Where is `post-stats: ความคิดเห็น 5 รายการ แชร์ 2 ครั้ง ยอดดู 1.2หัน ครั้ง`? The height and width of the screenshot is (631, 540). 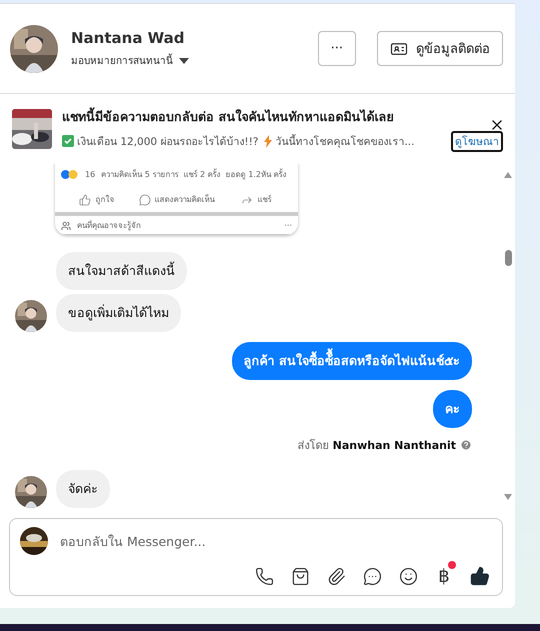
post-stats: ความคิดเห็น 5 รายการ แชร์ 2 ครั้ง ยอดดู 1.2หัน ครั้ง is located at coordinates (194, 174).